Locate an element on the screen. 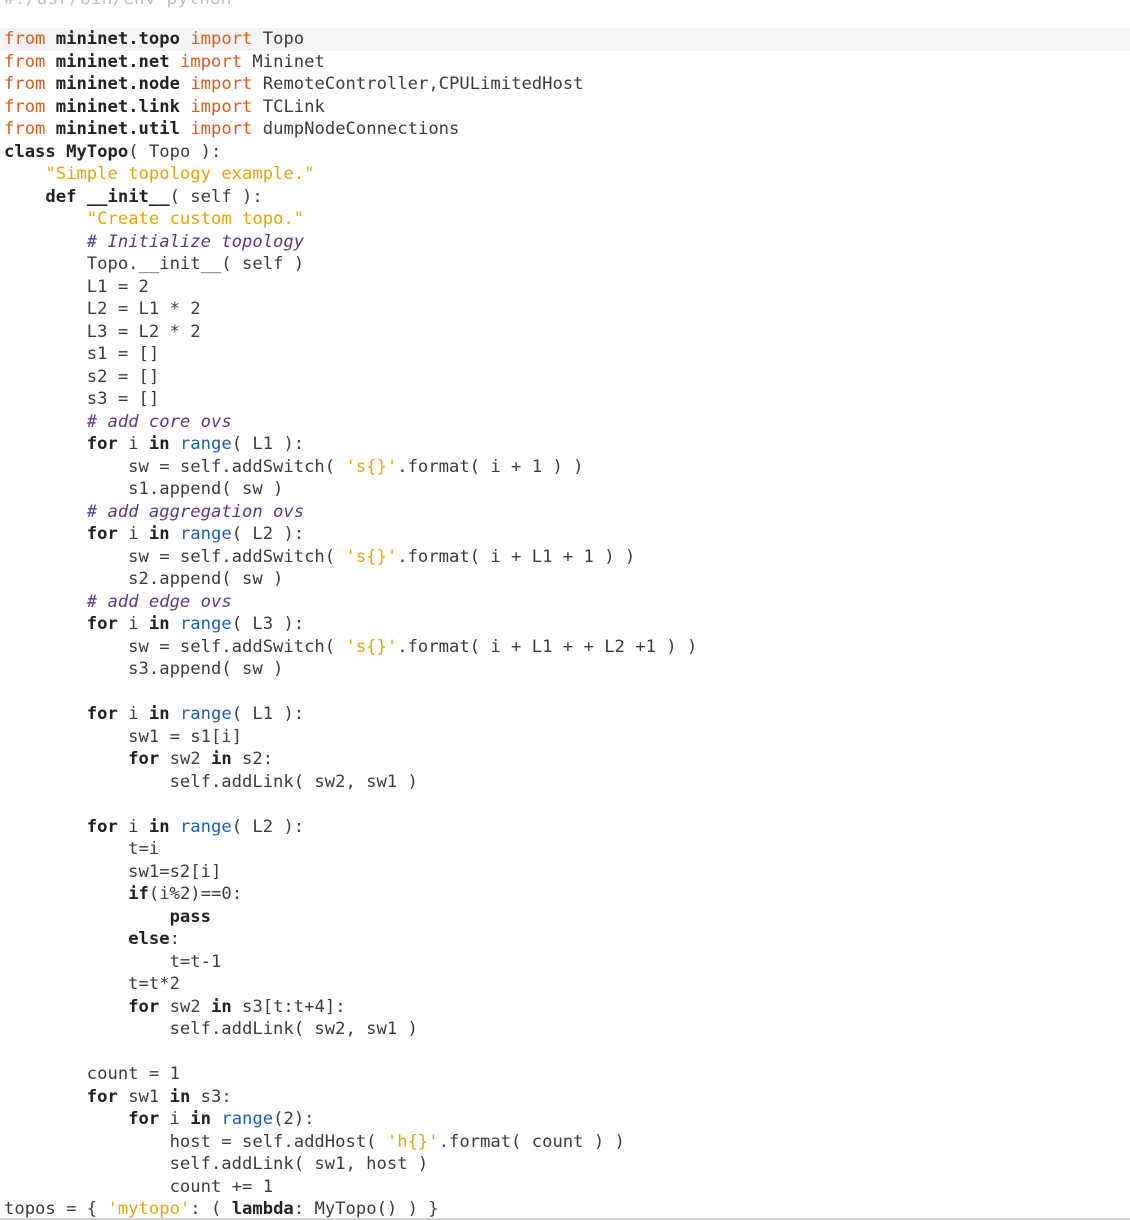 Image resolution: width=1130 pixels, height=1220 pixels. code-token-bold-keyword: lambda is located at coordinates (262, 1209).